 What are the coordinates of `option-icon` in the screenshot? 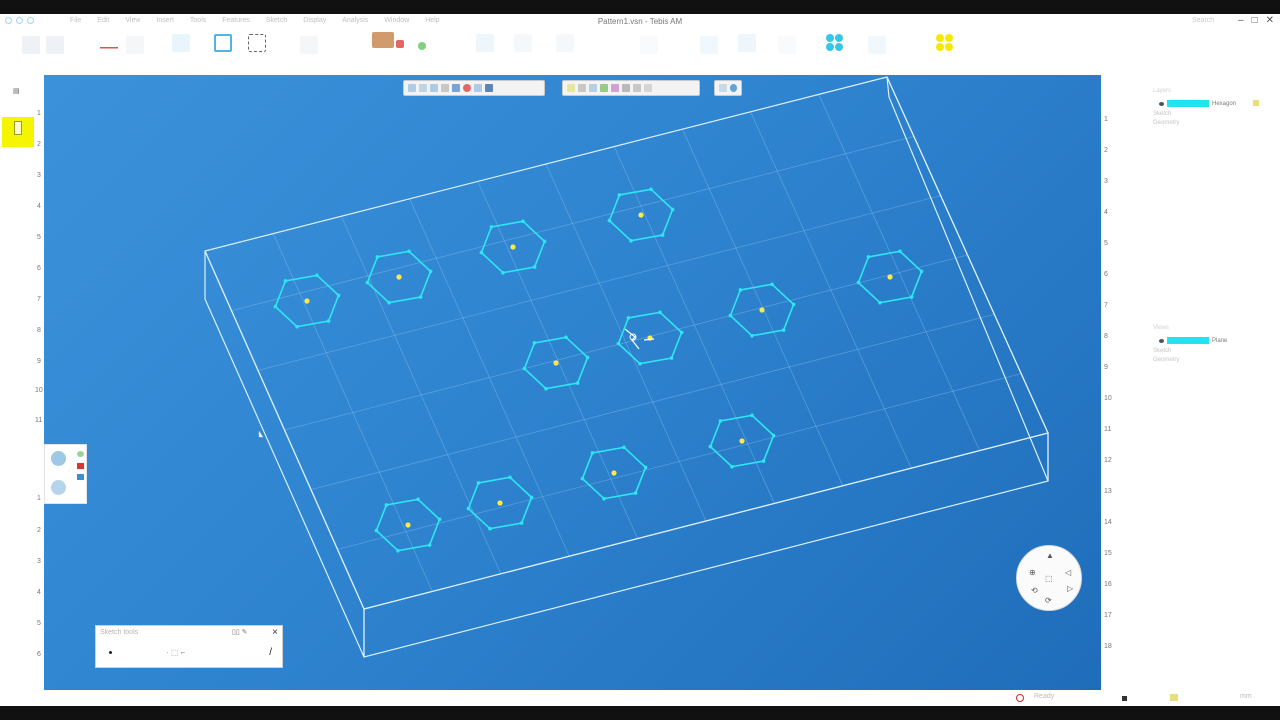 It's located at (80, 454).